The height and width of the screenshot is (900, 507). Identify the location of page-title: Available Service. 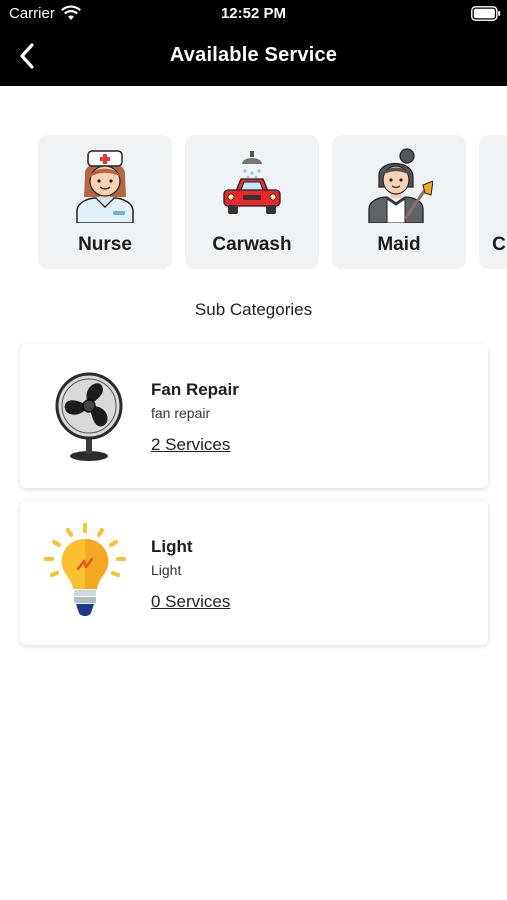
(253, 55).